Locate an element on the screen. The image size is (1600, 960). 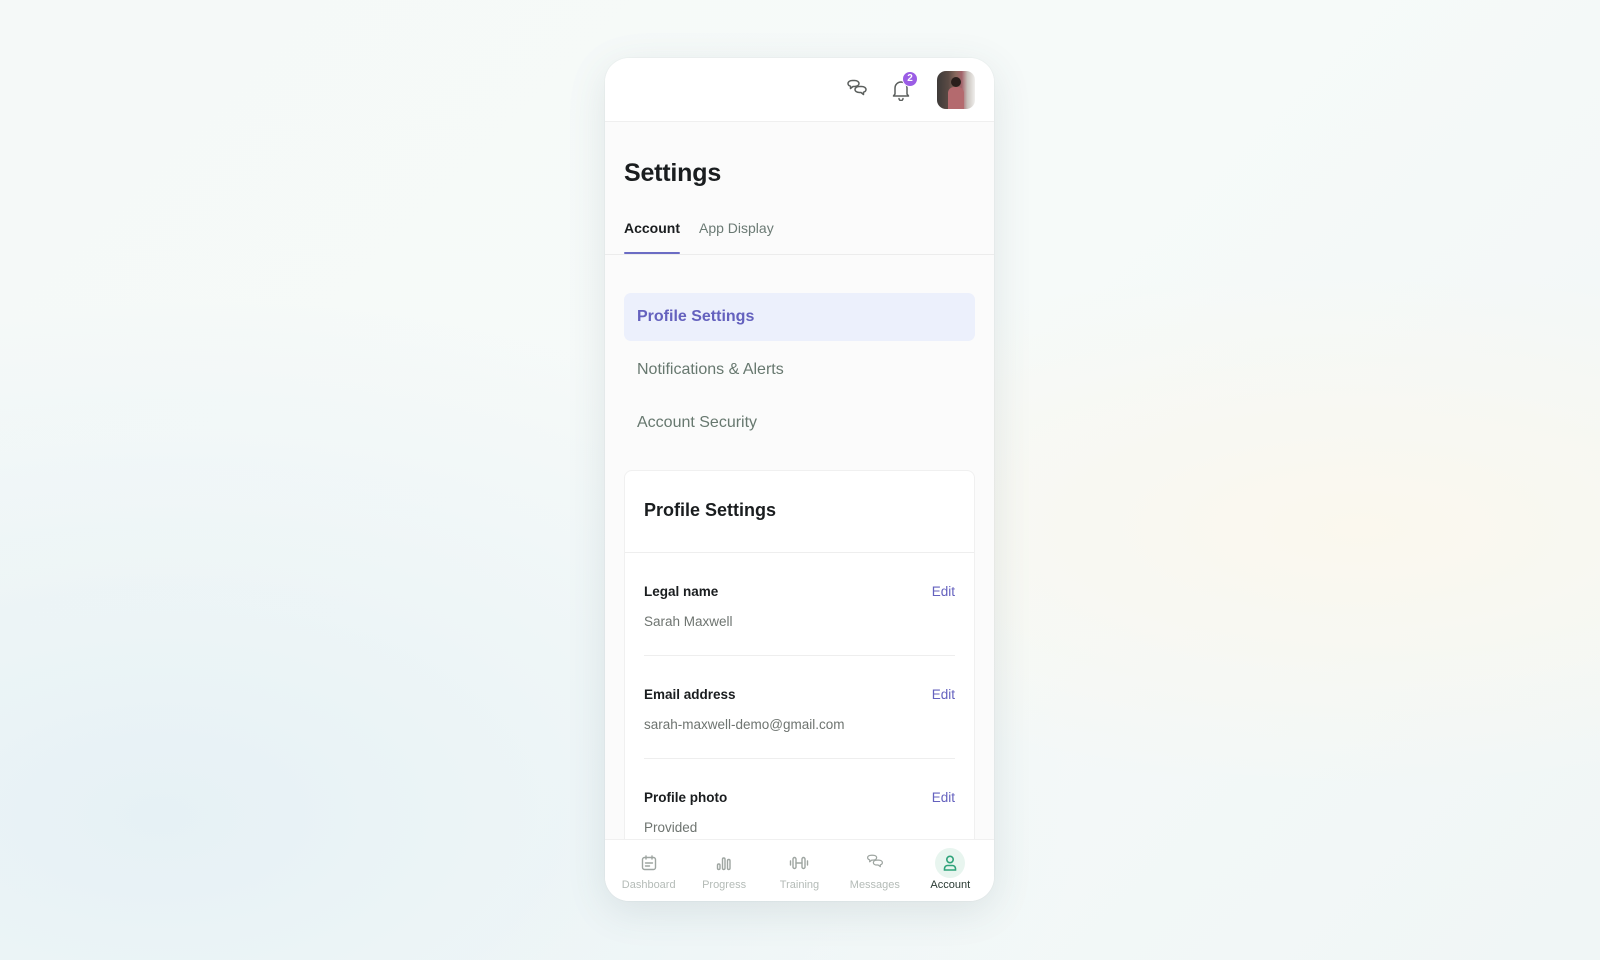
avatar-photo-body is located at coordinates (956, 97).